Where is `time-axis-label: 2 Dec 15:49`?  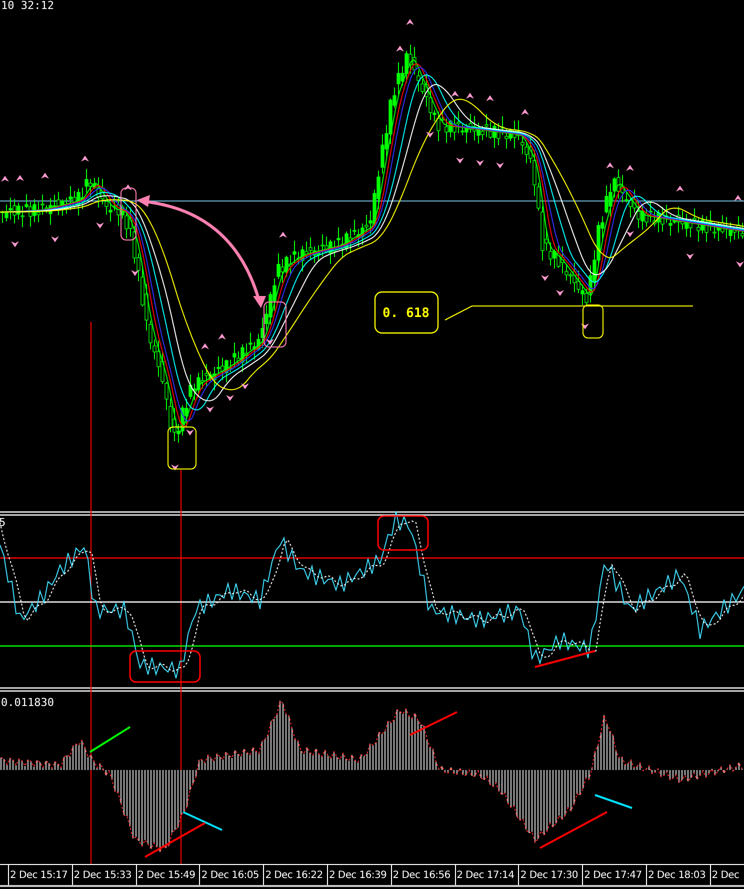 time-axis-label: 2 Dec 15:49 is located at coordinates (167, 875).